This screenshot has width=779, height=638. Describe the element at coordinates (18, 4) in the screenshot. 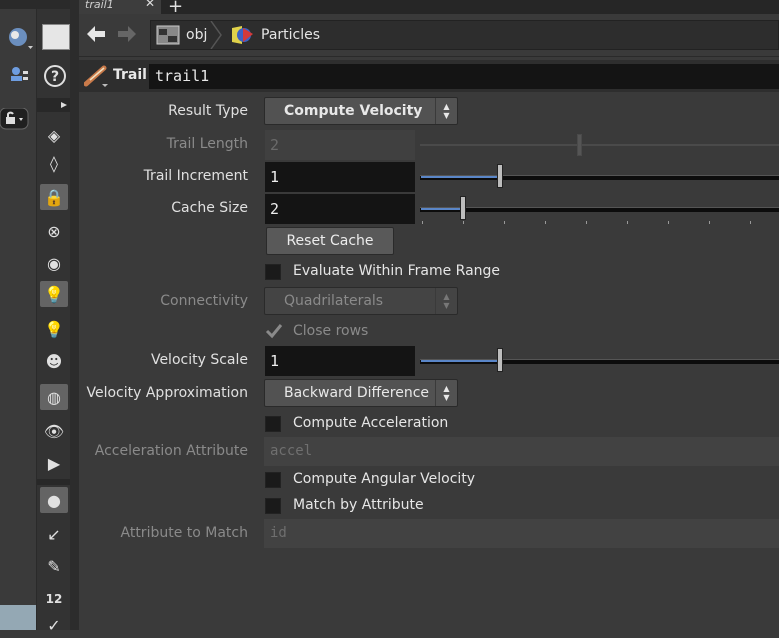

I see `toolbar-top-edge` at that location.